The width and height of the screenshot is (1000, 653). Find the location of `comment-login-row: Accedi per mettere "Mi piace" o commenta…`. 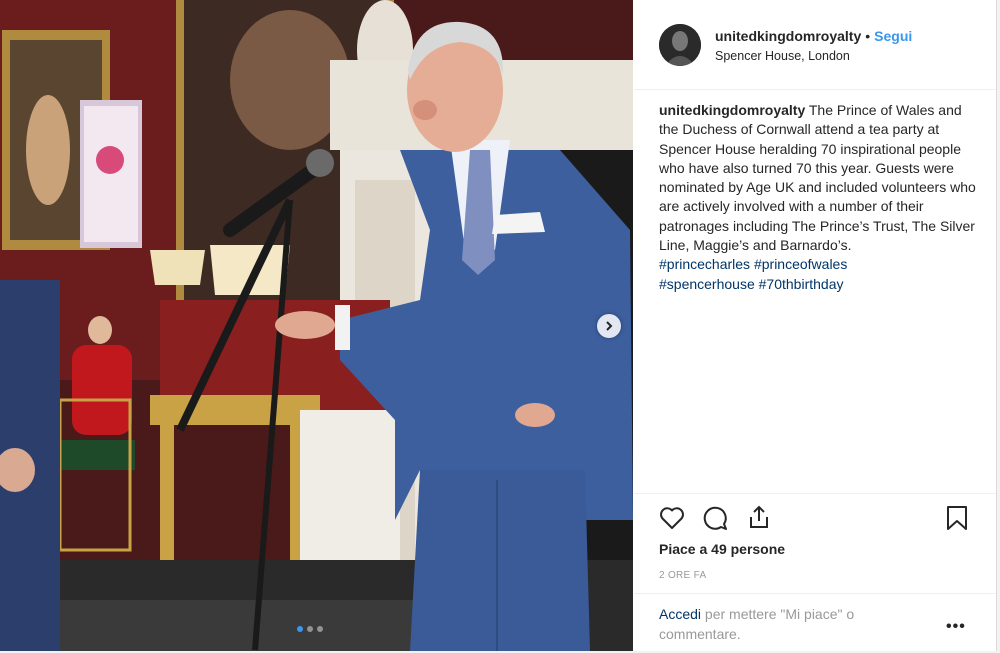

comment-login-row: Accedi per mettere "Mi piace" o commenta… is located at coordinates (815, 623).